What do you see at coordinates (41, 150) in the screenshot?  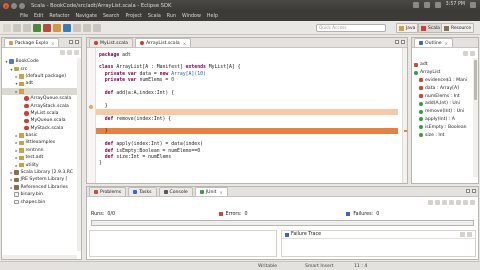 I see `tree-item: ▸ rentnnn` at bounding box center [41, 150].